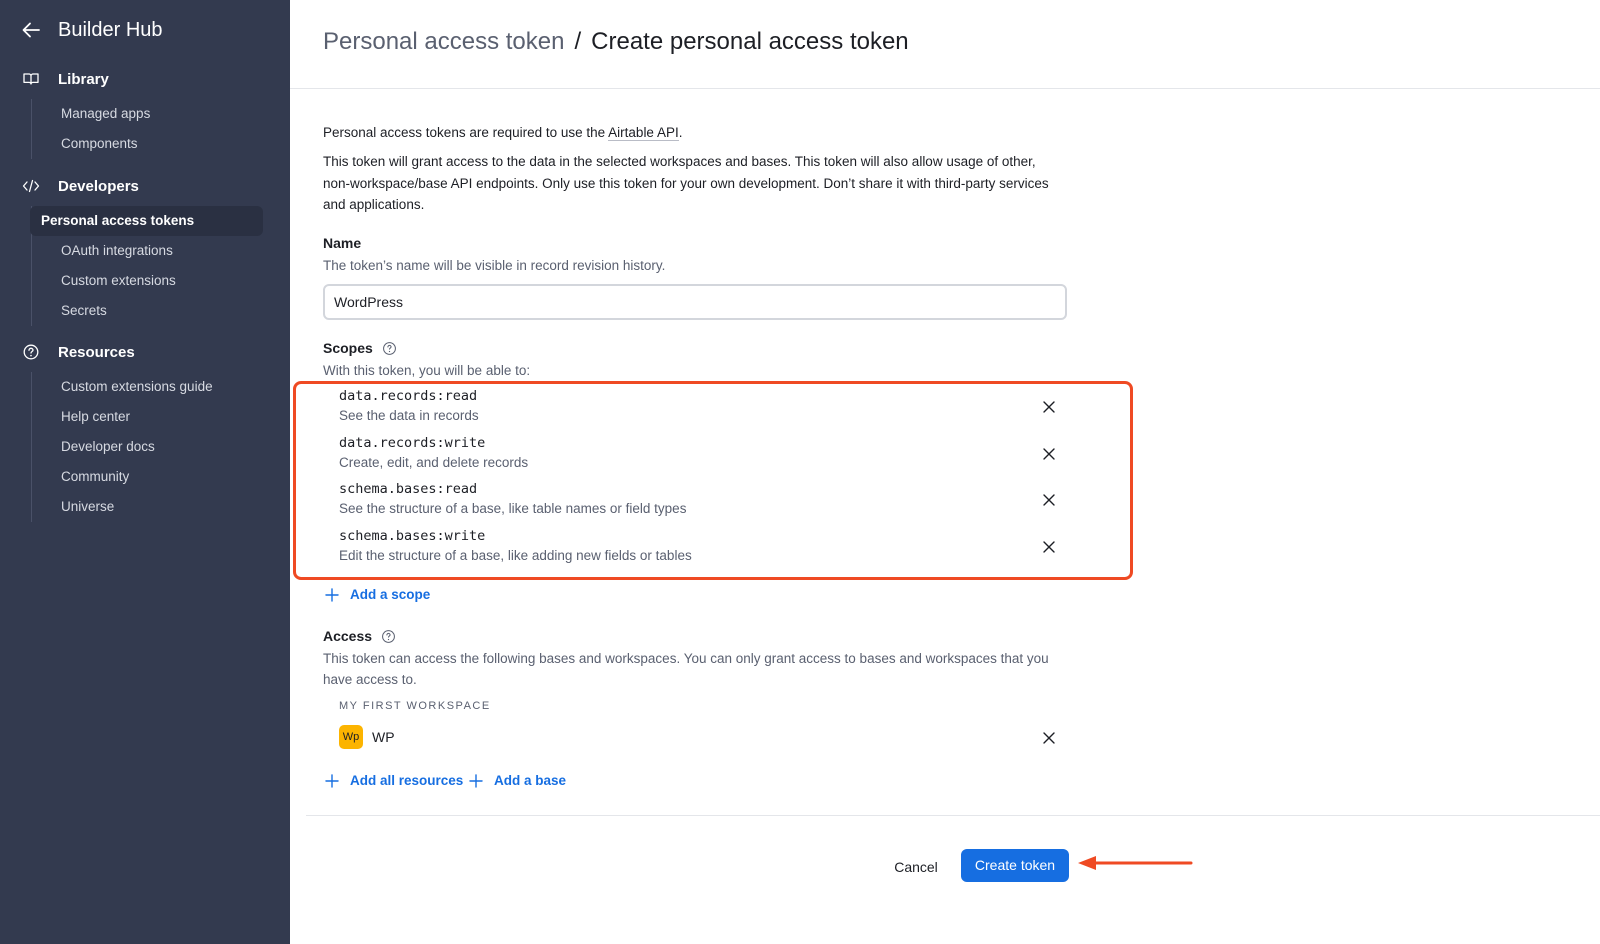  I want to click on create-token-button: Create token, so click(1015, 865).